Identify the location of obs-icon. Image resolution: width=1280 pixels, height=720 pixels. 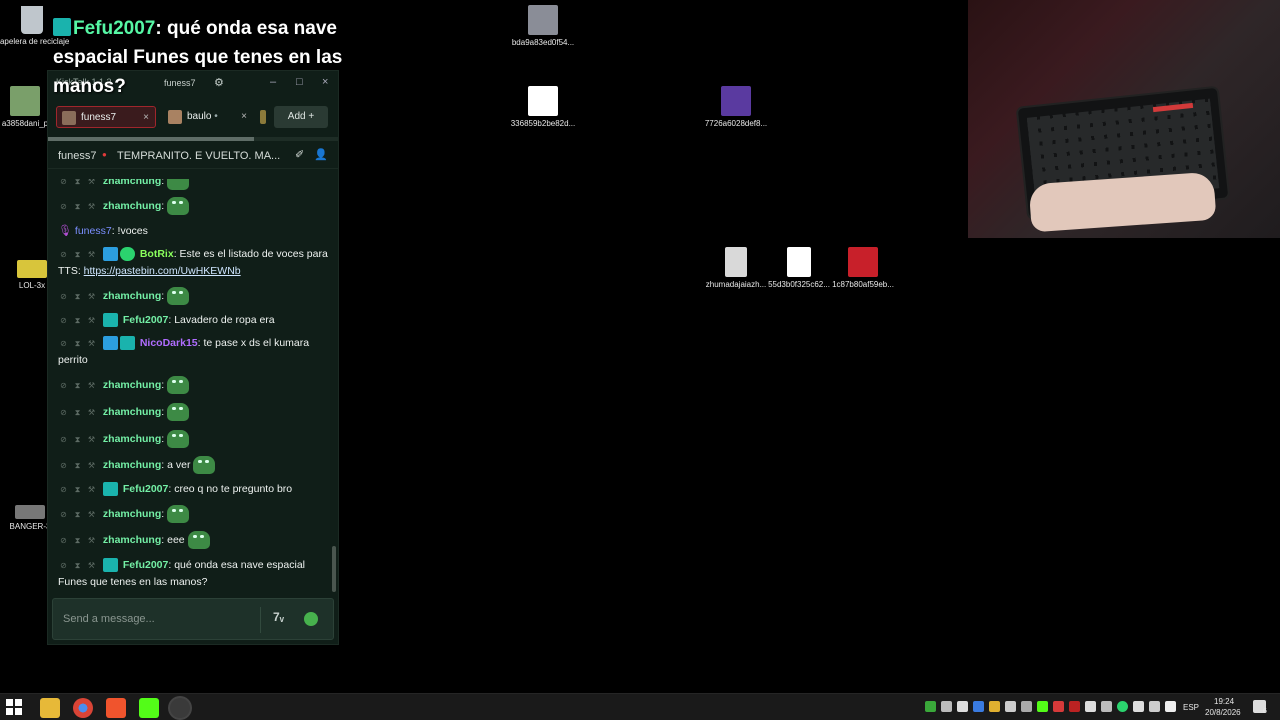
(180, 708).